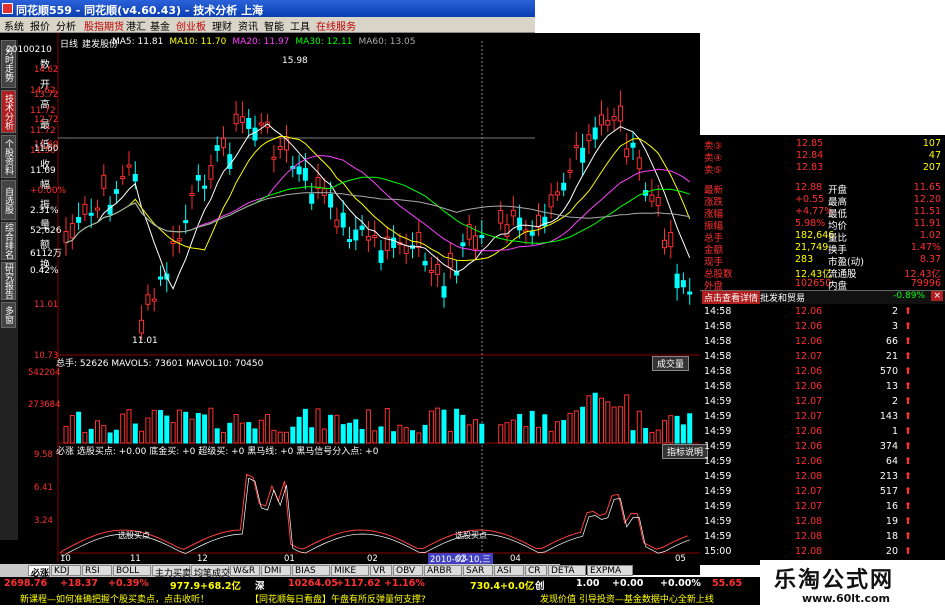 The image size is (945, 609). I want to click on ask-row: 卖③ 12.85 107, so click(822, 145).